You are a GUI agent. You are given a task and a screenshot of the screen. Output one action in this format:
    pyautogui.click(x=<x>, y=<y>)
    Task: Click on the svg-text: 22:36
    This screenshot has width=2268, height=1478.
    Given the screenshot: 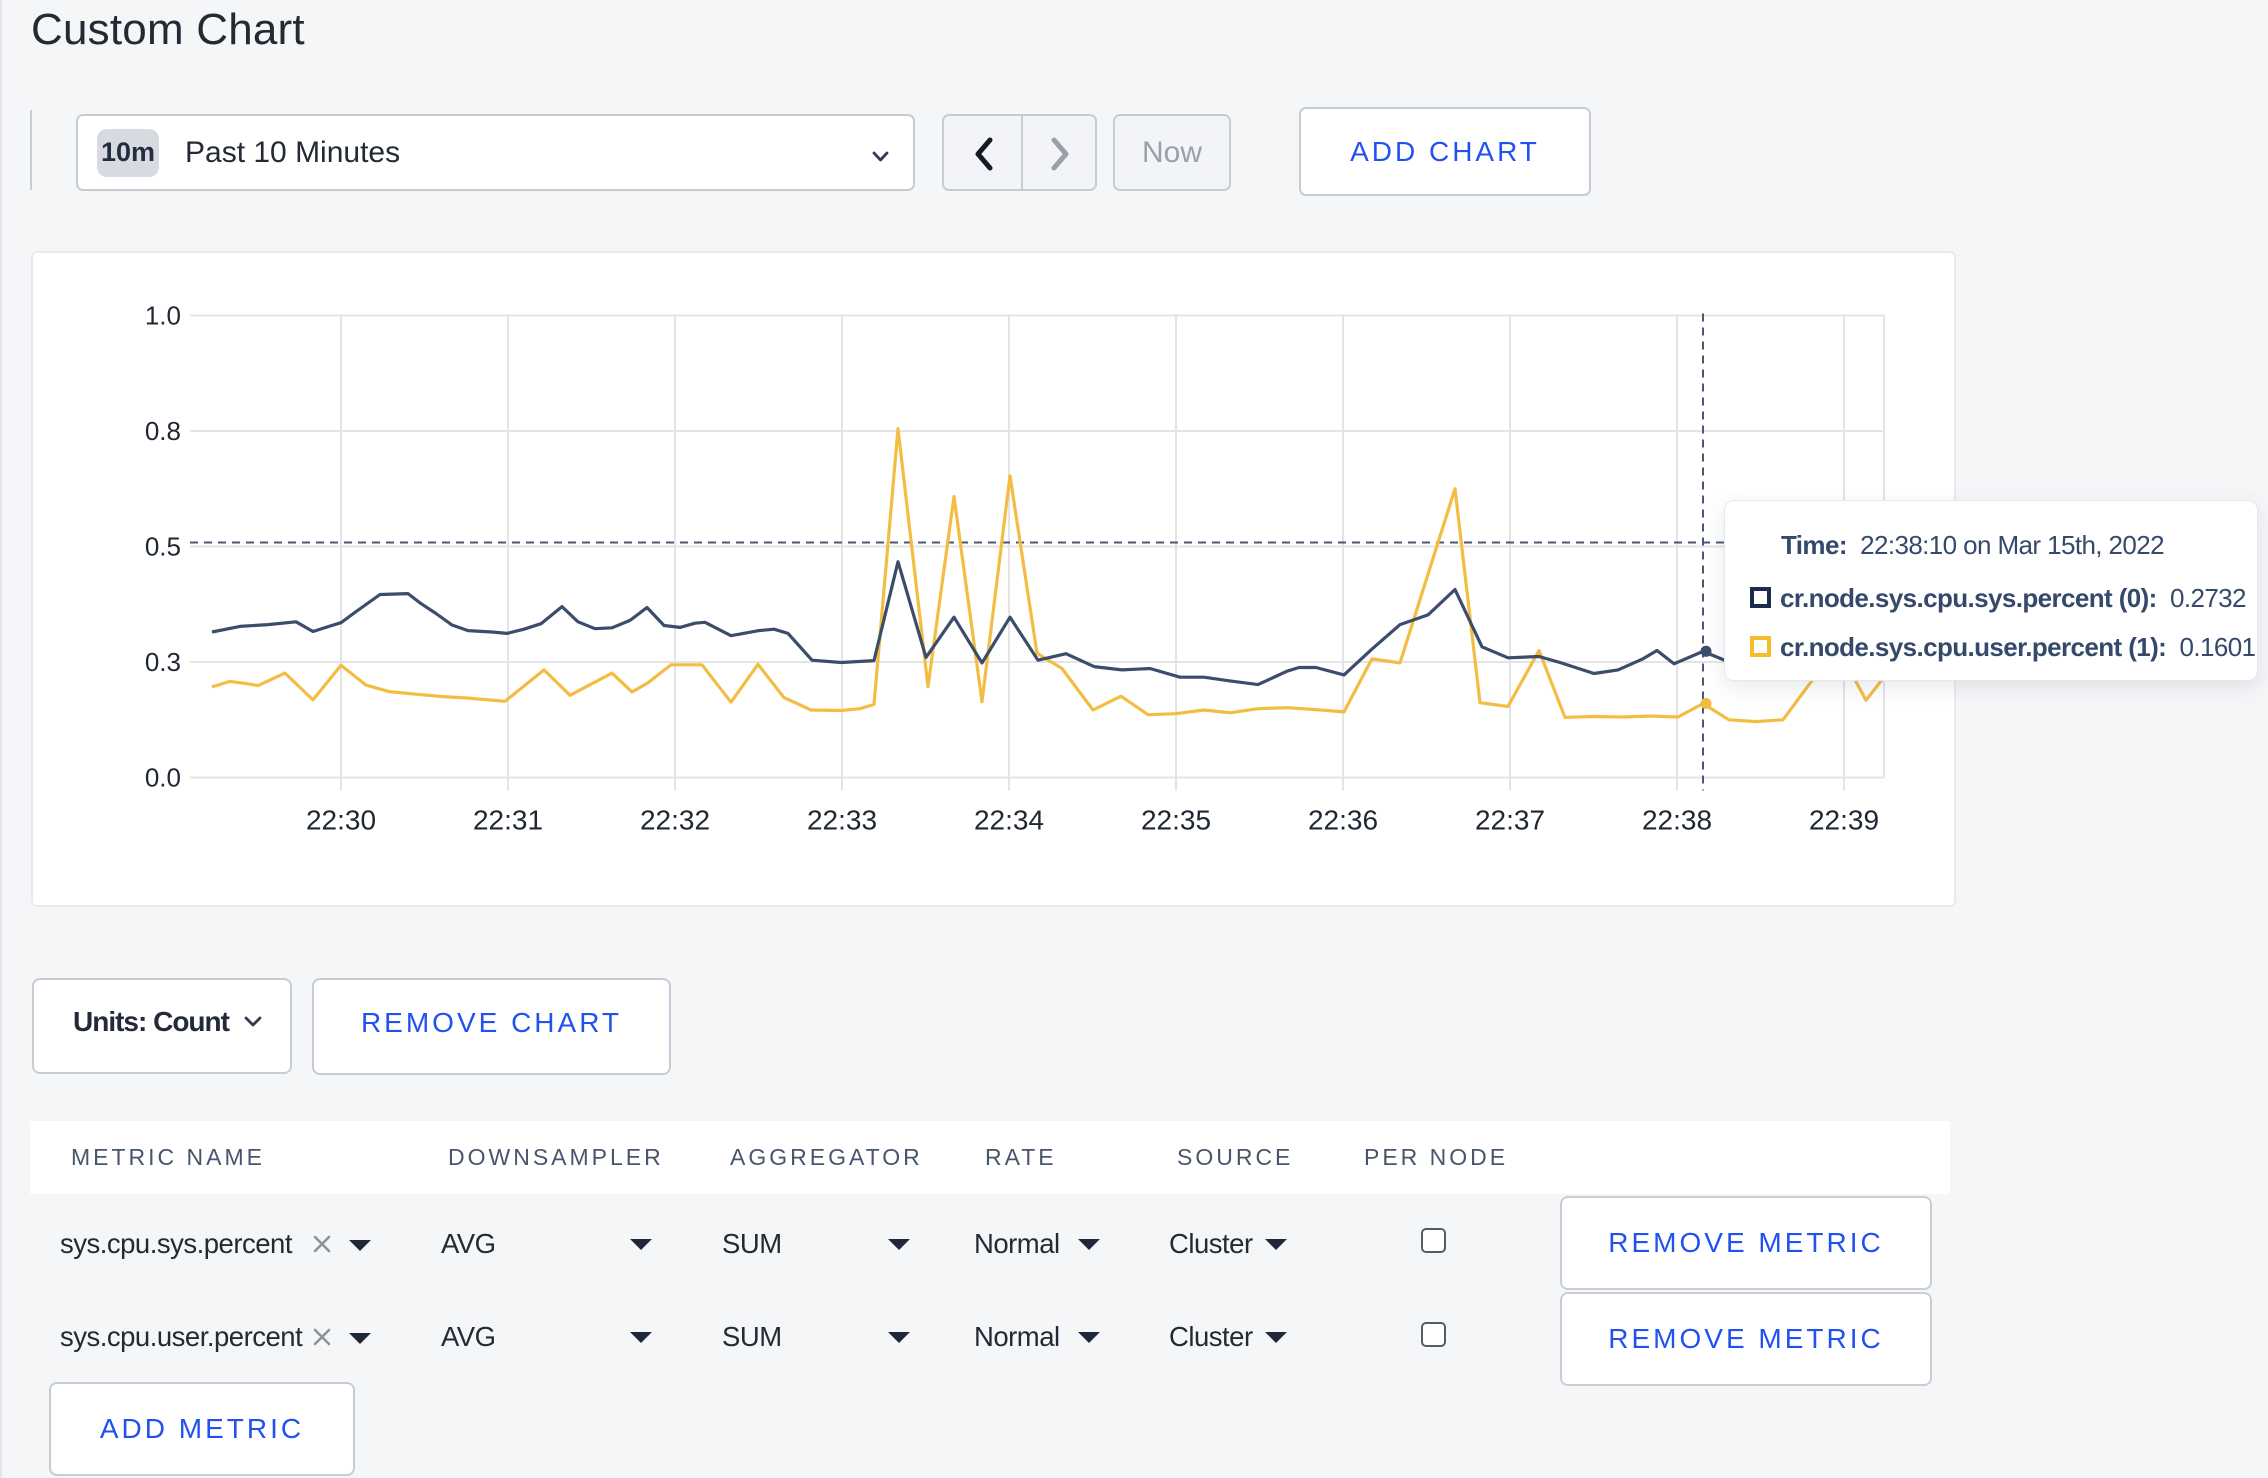 What is the action you would take?
    pyautogui.click(x=1343, y=820)
    